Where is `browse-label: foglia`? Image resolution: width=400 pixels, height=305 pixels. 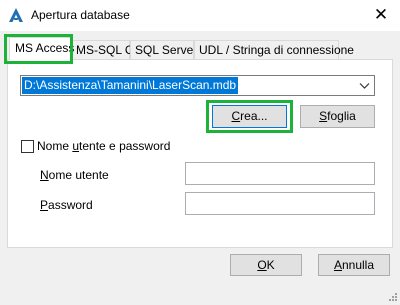 browse-label: foglia is located at coordinates (341, 116).